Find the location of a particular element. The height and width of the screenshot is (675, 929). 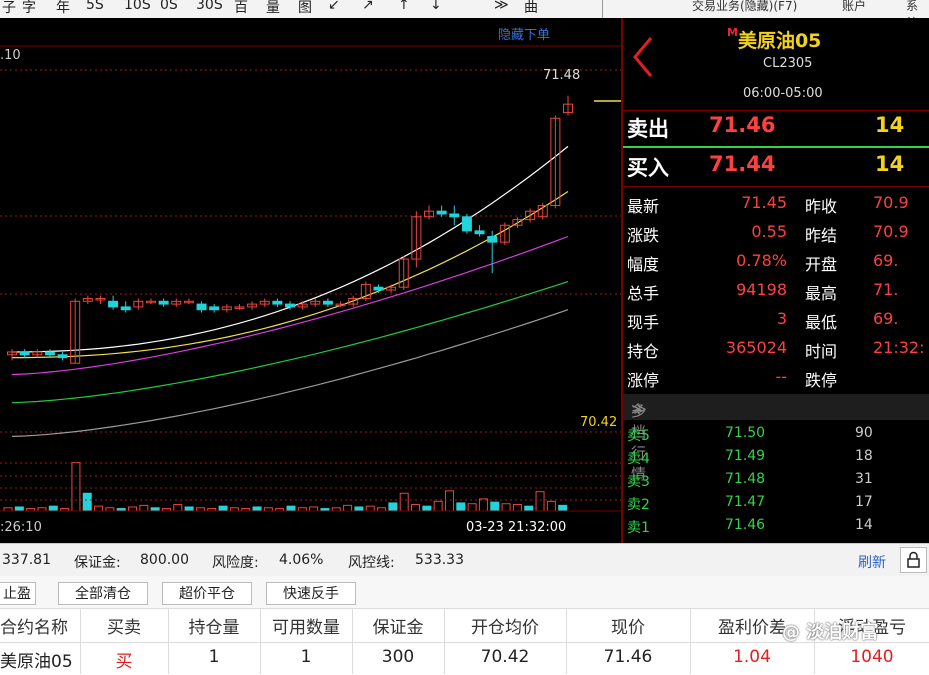

quote-k1: 涨跌 is located at coordinates (643, 235).